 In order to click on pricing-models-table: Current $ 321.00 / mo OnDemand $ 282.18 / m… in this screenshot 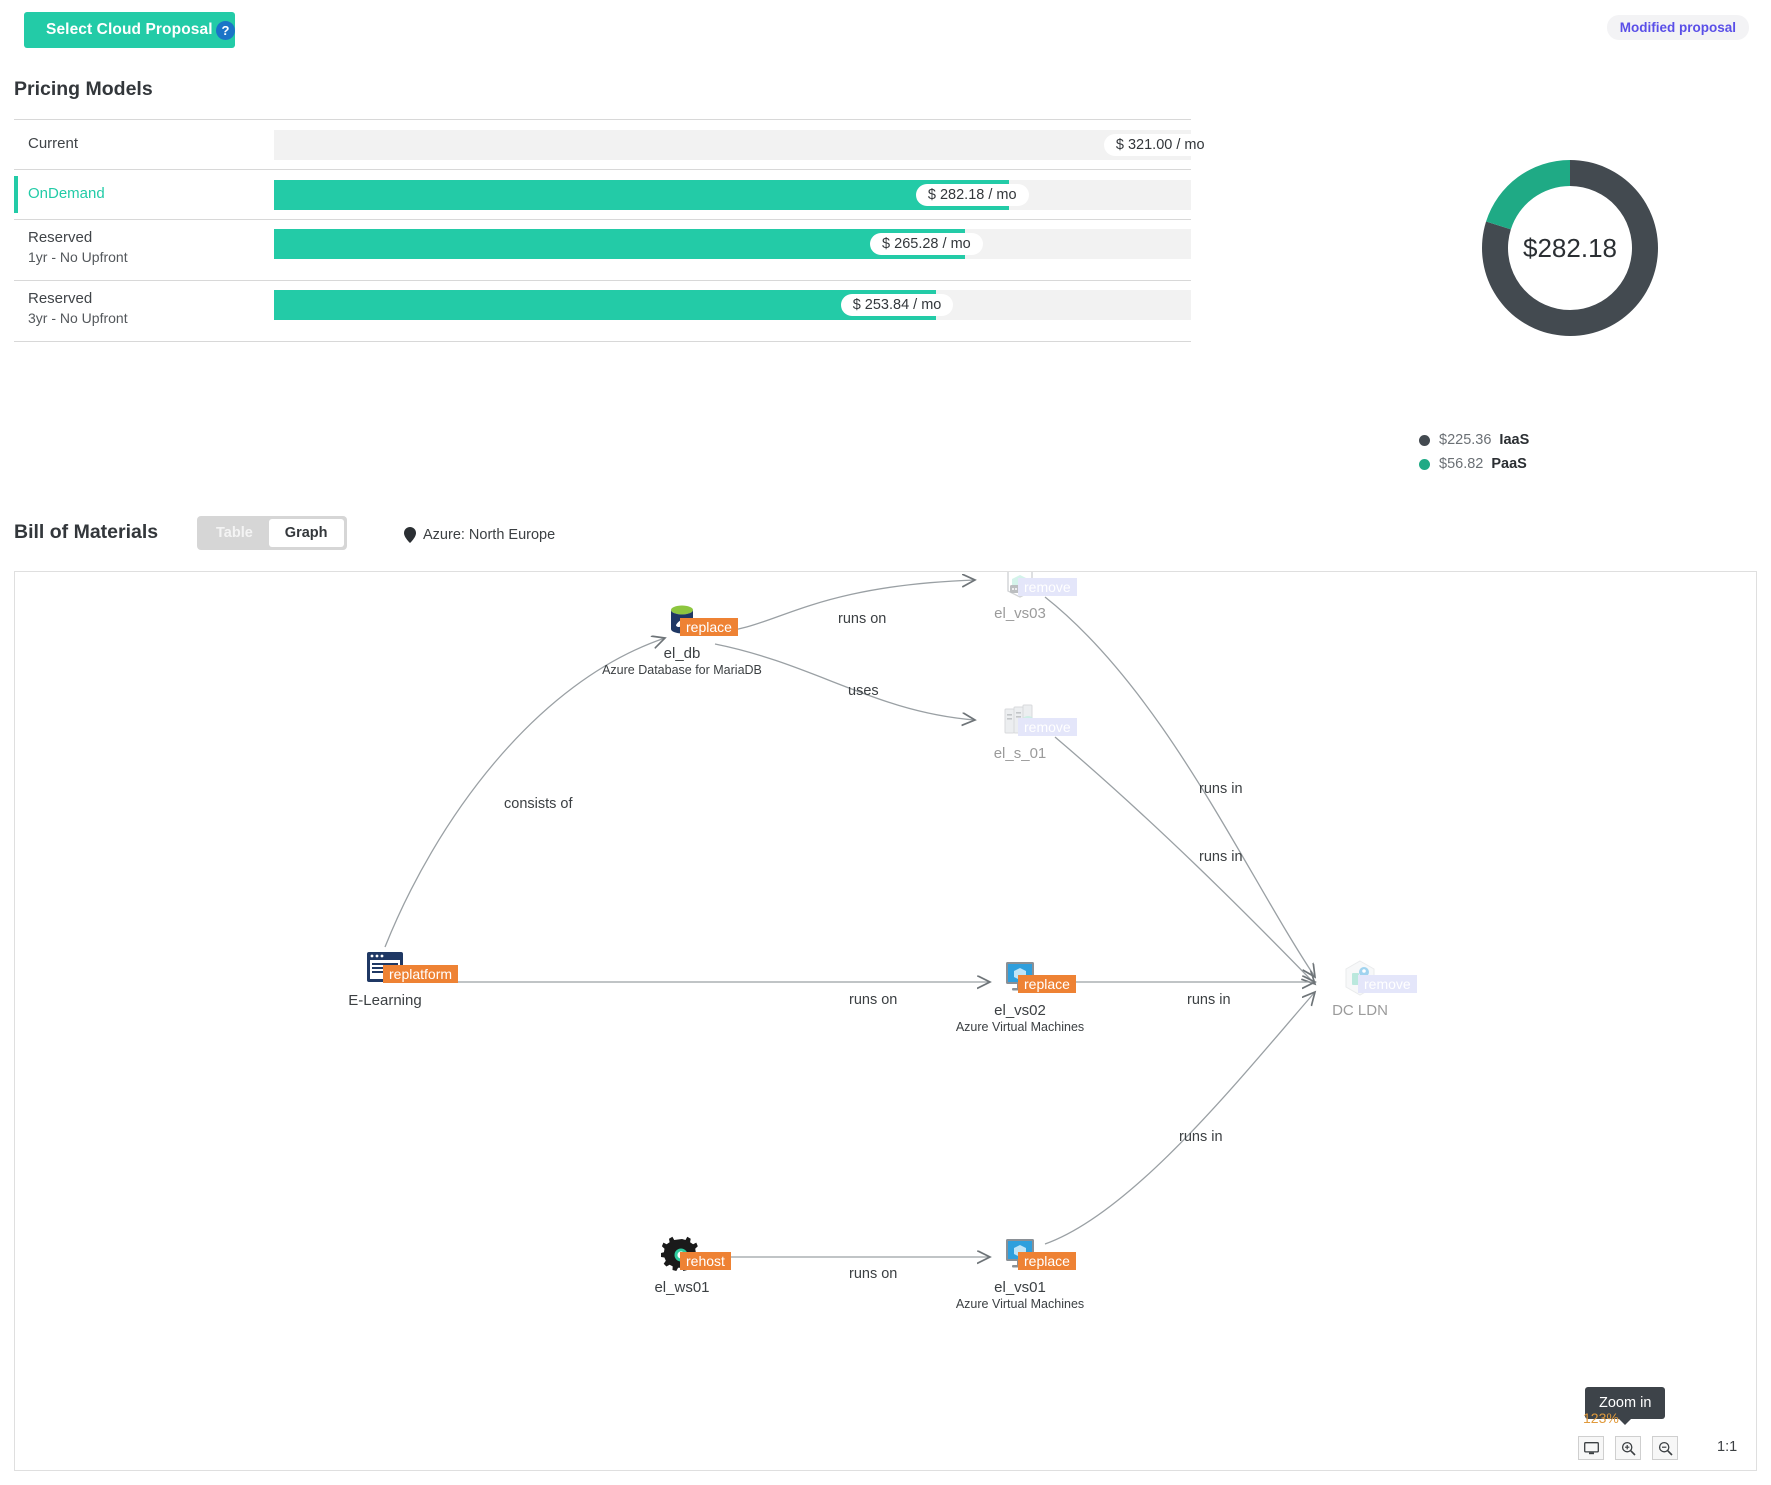, I will do `click(615, 230)`.